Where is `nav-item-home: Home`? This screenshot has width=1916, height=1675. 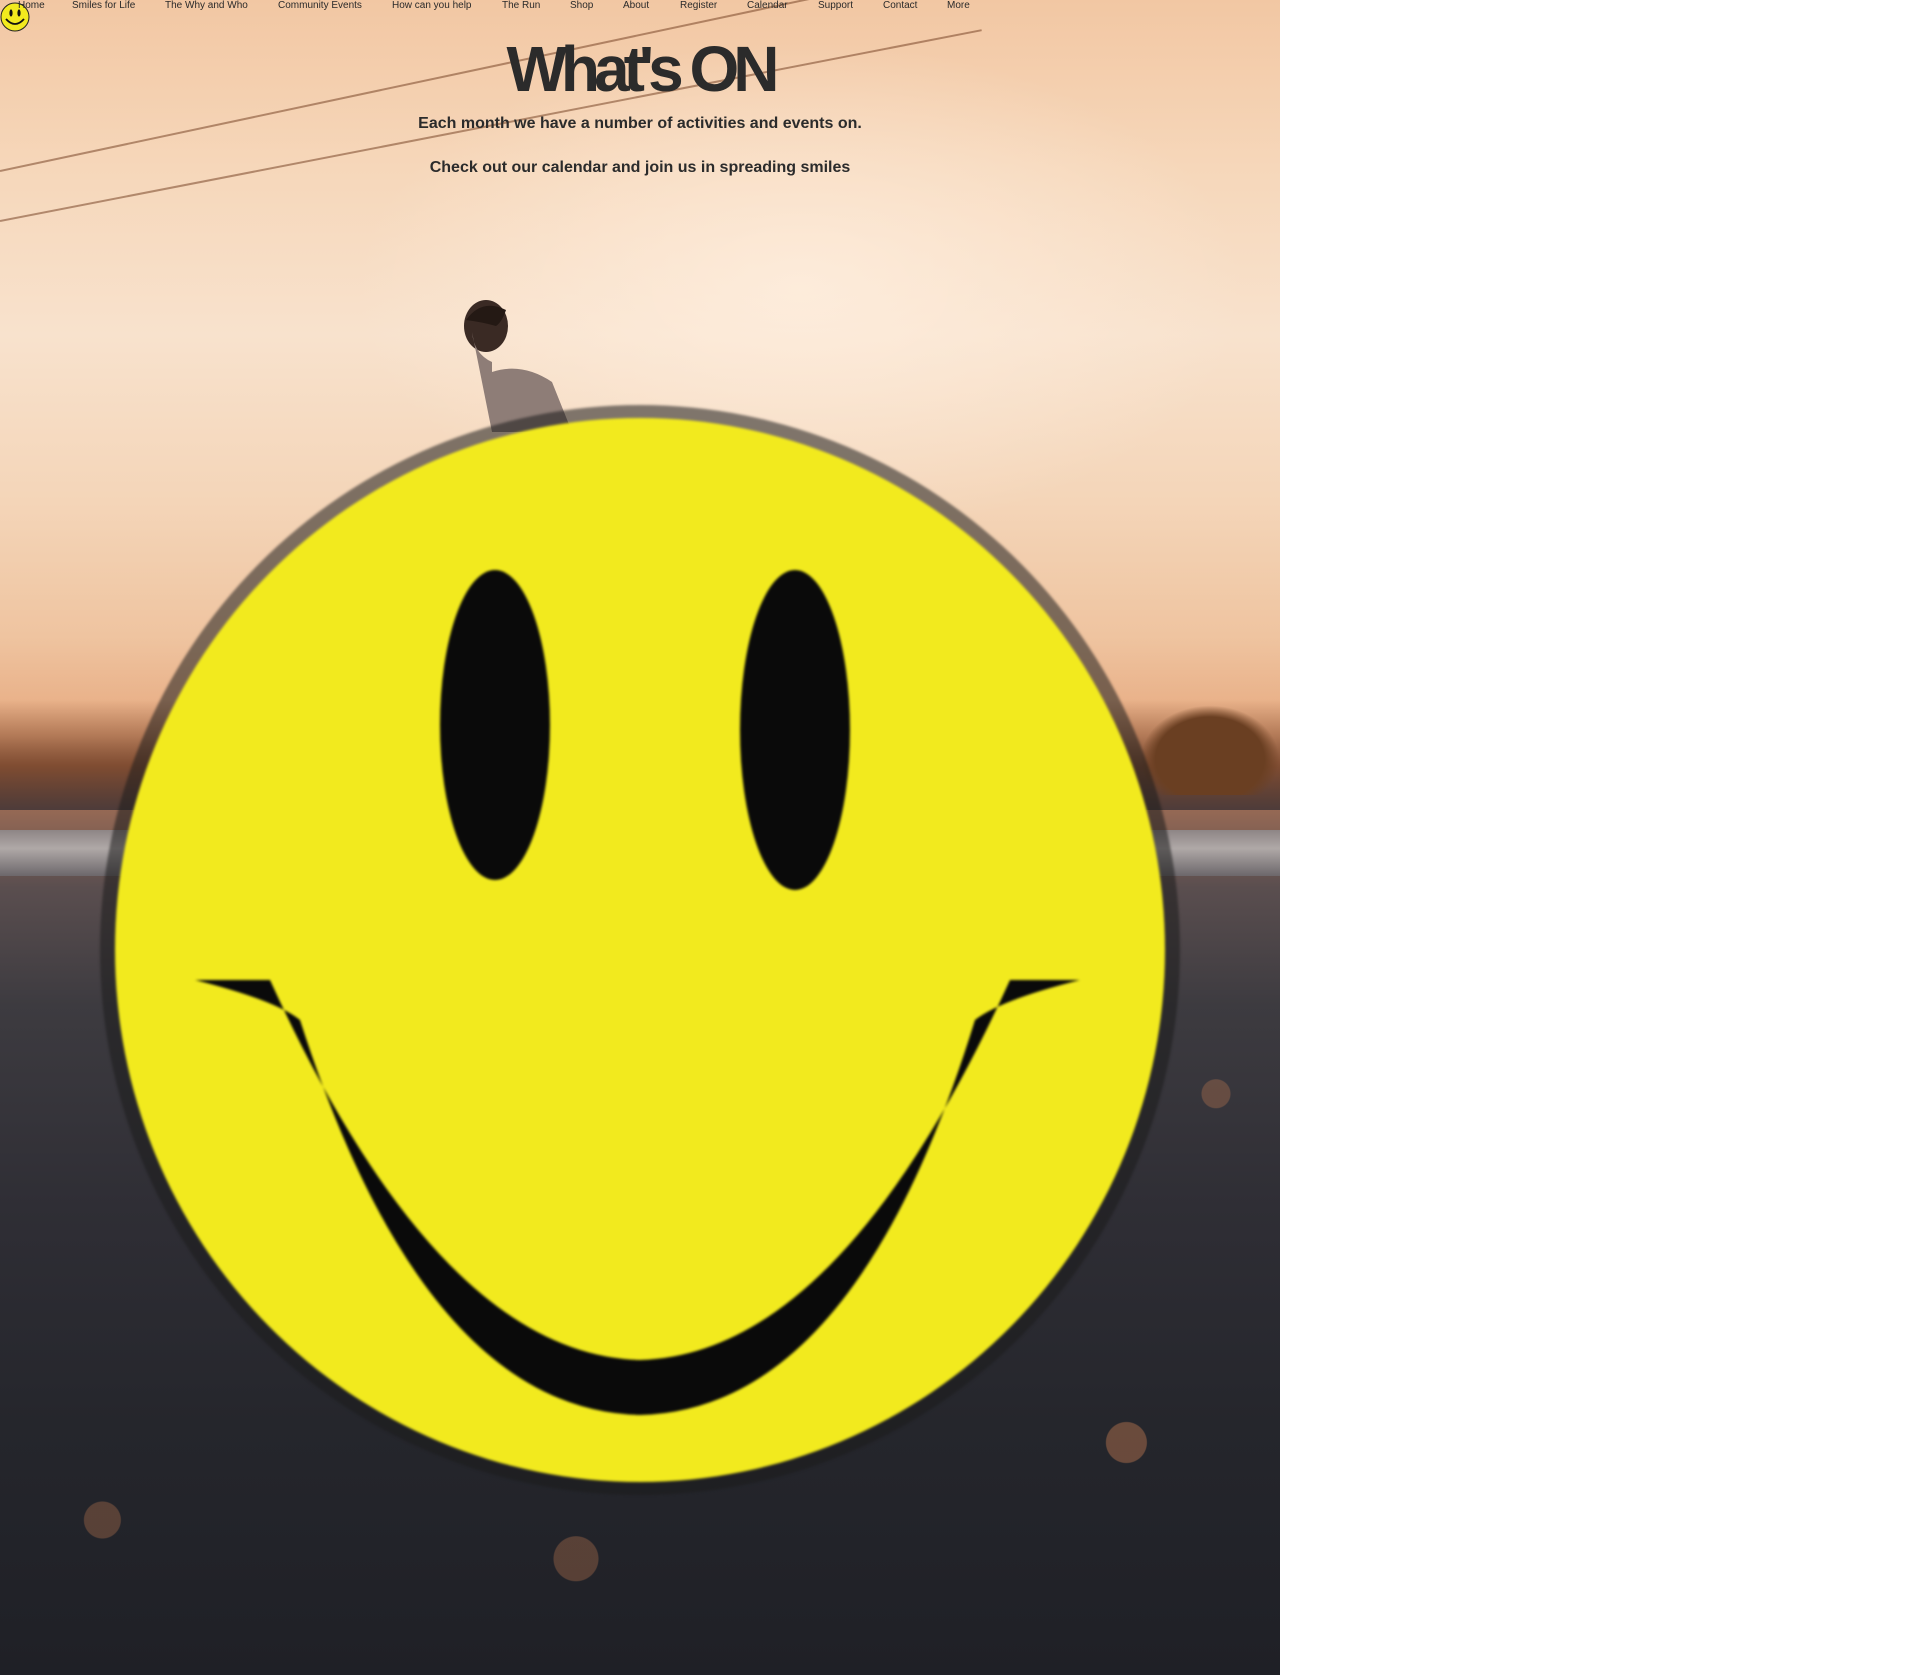
nav-item-home: Home is located at coordinates (31, 6).